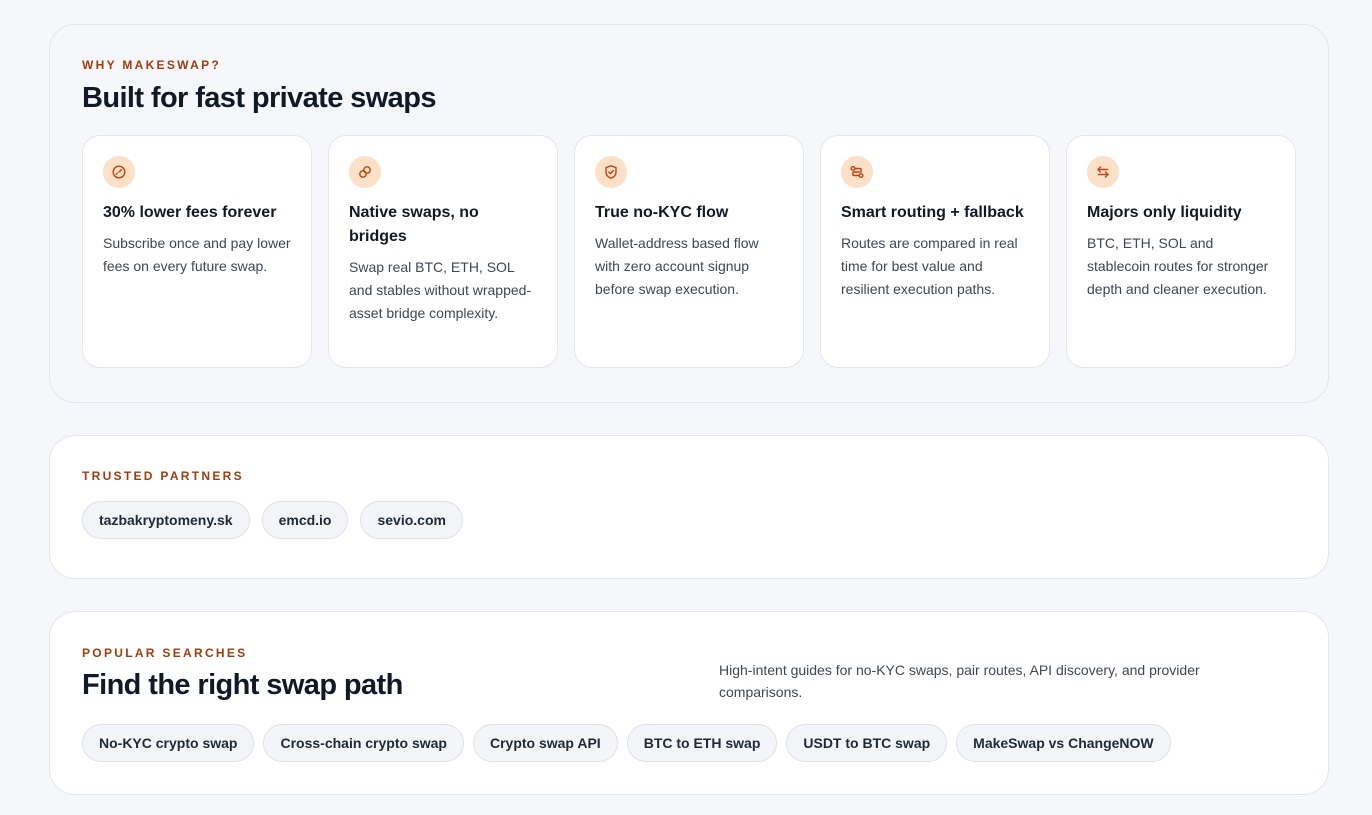  I want to click on search-link-vs-changenow: MakeSwap vs ChangeNOW, so click(1063, 743).